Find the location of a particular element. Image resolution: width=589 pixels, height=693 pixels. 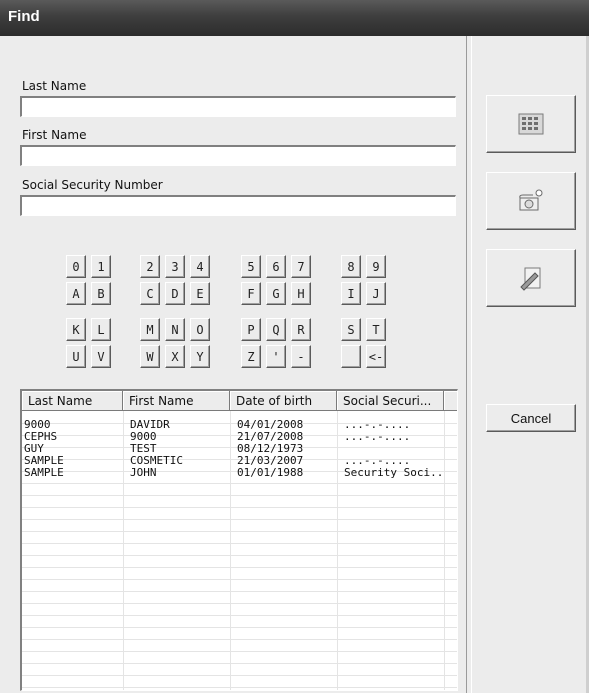

key-button: H is located at coordinates (301, 293).